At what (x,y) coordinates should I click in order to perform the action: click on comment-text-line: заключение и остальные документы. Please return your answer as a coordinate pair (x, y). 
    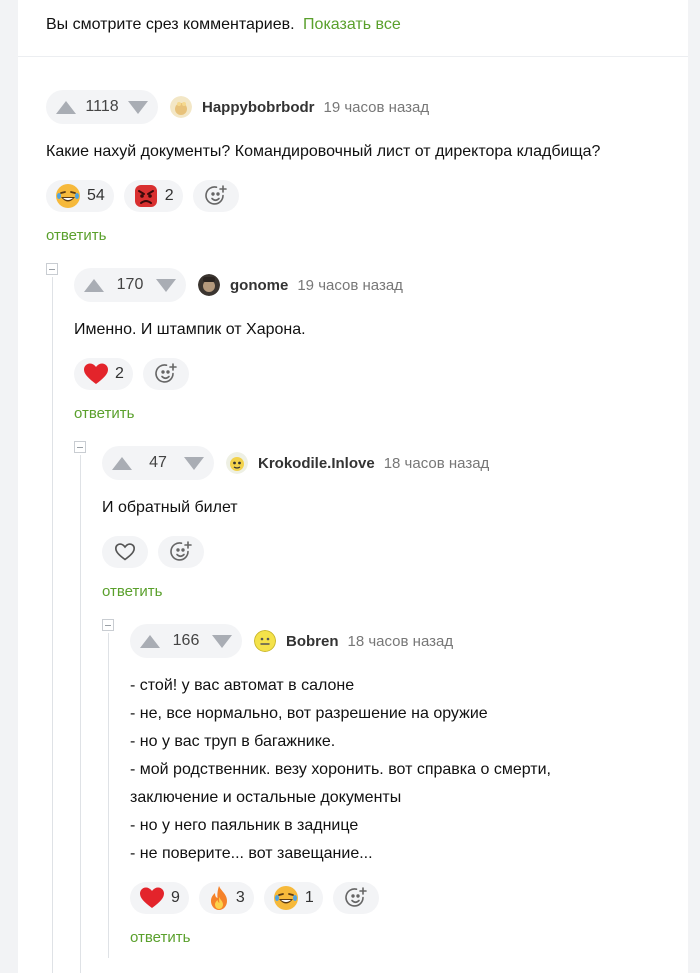
    Looking at the image, I should click on (266, 797).